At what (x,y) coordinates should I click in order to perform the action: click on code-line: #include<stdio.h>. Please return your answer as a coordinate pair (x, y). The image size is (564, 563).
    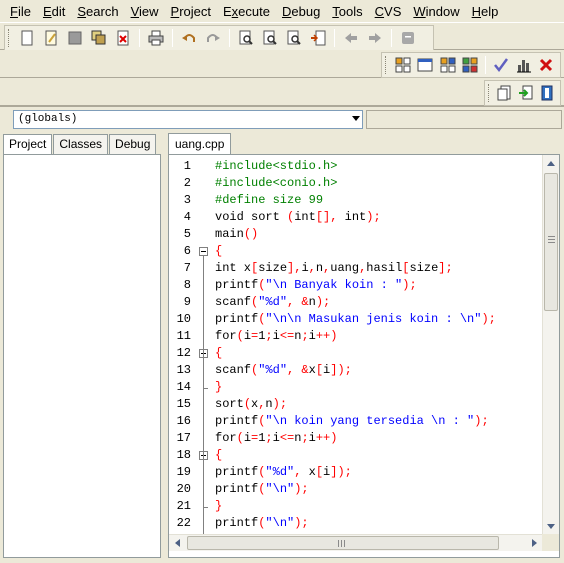
    Looking at the image, I should click on (276, 166).